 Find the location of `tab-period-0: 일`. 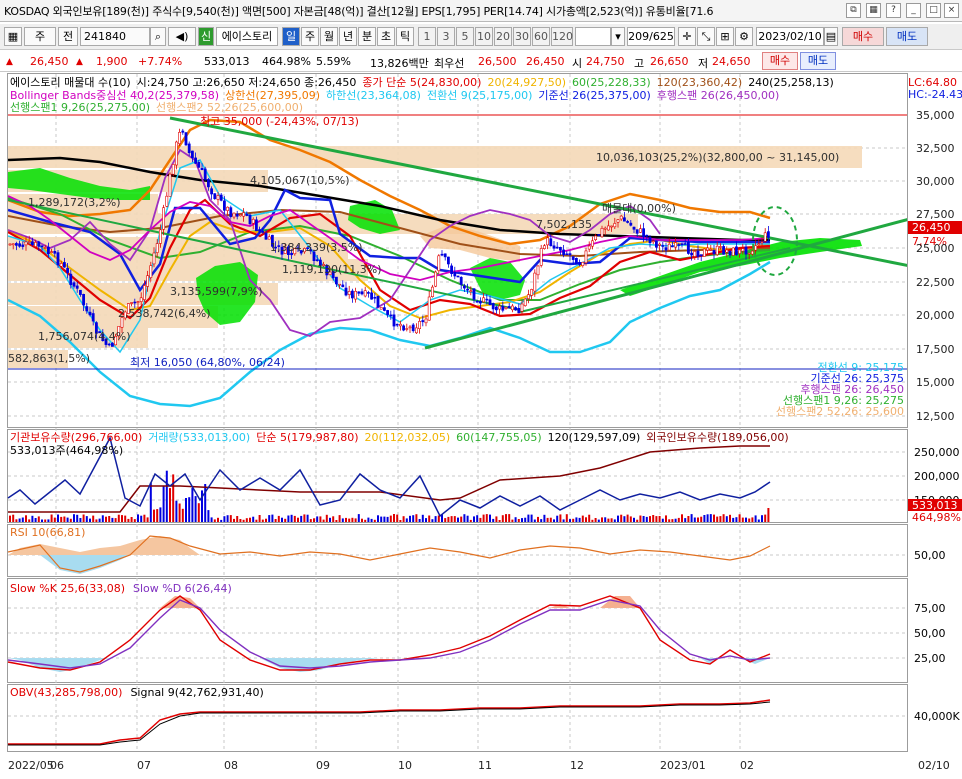

tab-period-0: 일 is located at coordinates (291, 36).